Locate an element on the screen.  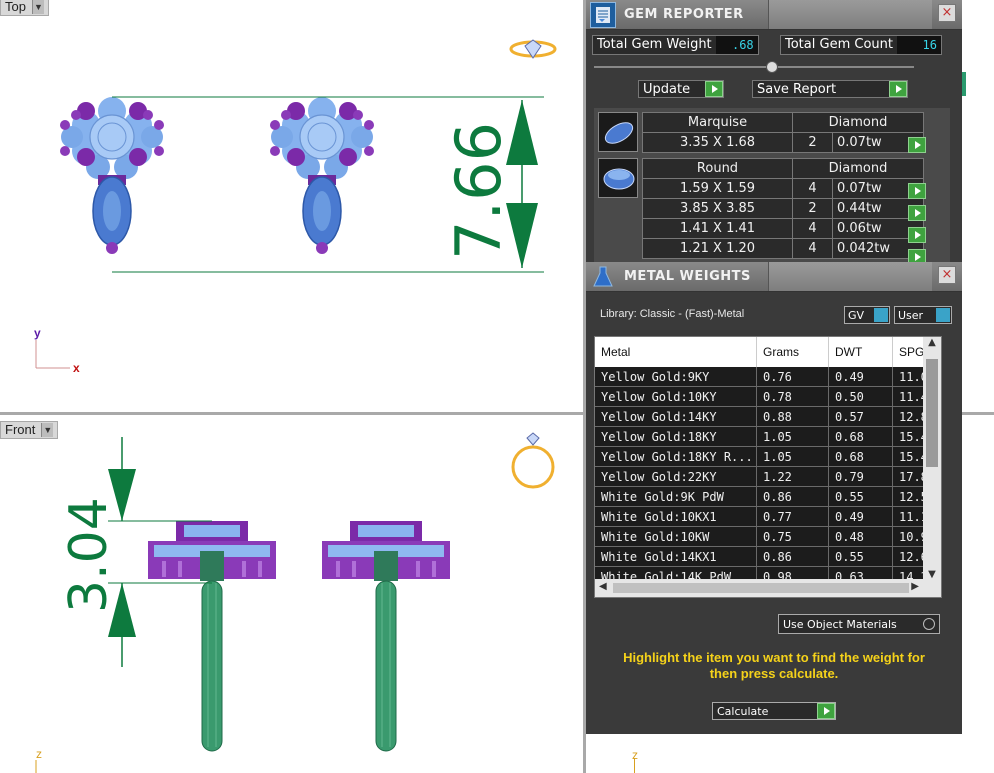
table-cell: 1.22 is located at coordinates (793, 476).